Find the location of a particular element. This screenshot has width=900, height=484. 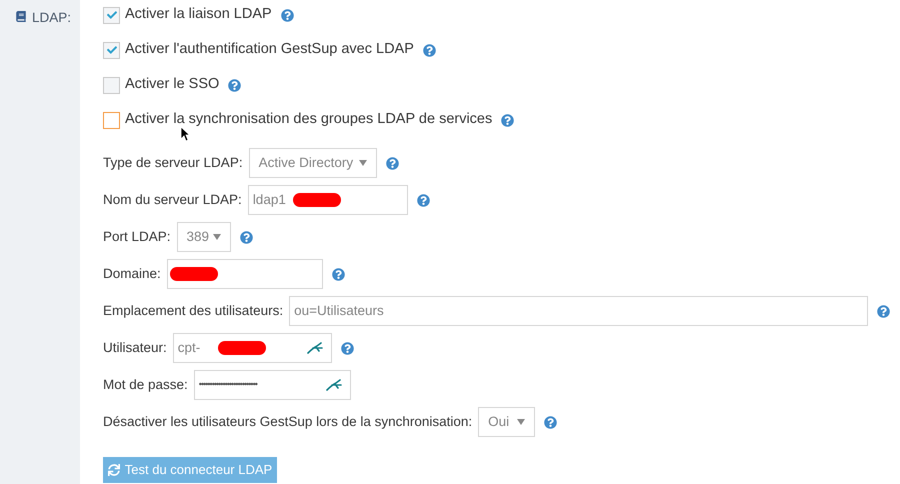

checkbox-label: Activer la liaison LDAP is located at coordinates (198, 14).